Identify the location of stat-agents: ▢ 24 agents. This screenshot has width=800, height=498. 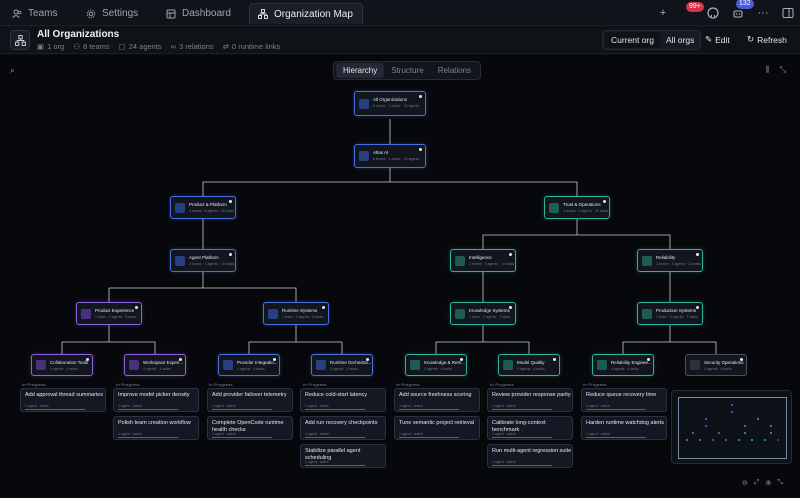
(140, 46).